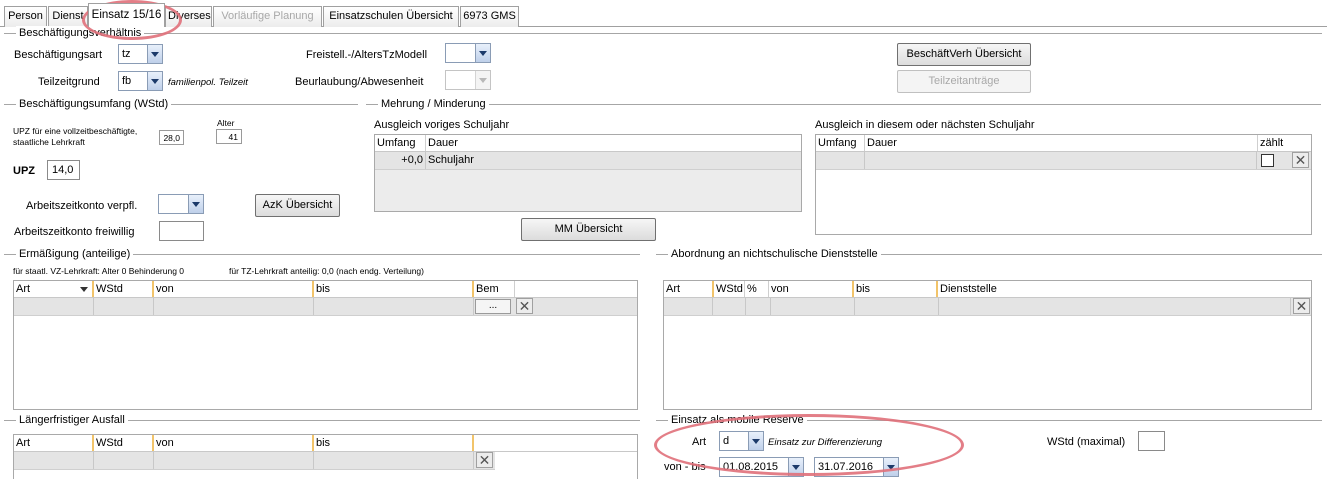  What do you see at coordinates (442, 125) in the screenshot?
I see `ausgleich-voriges-title: Ausgleich voriges Schuljahr` at bounding box center [442, 125].